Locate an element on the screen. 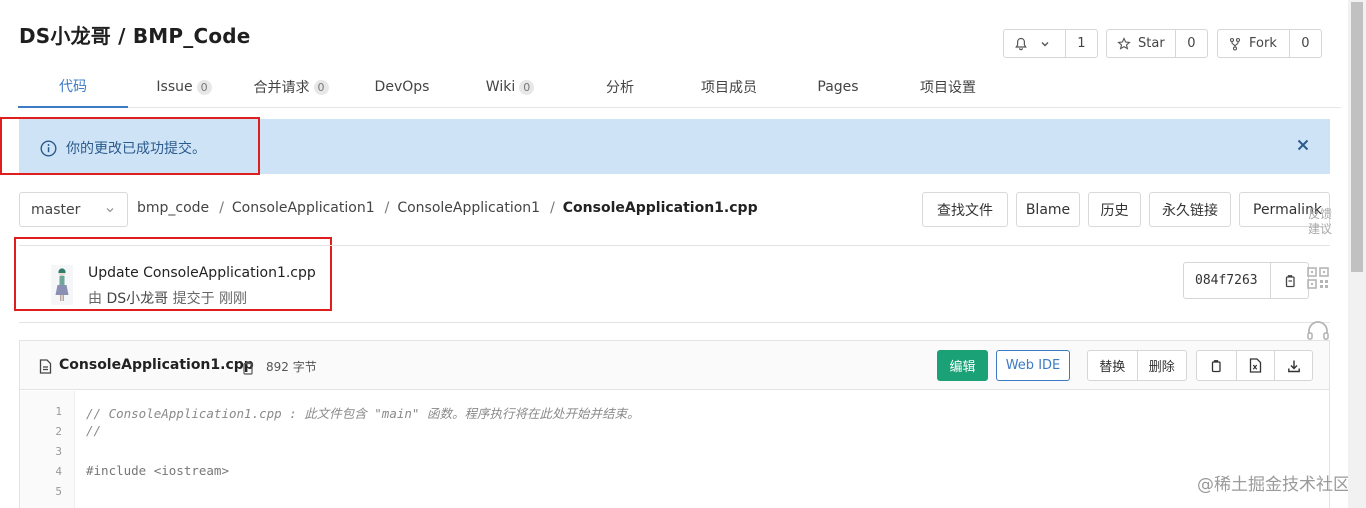  fork-icon is located at coordinates (1235, 44).